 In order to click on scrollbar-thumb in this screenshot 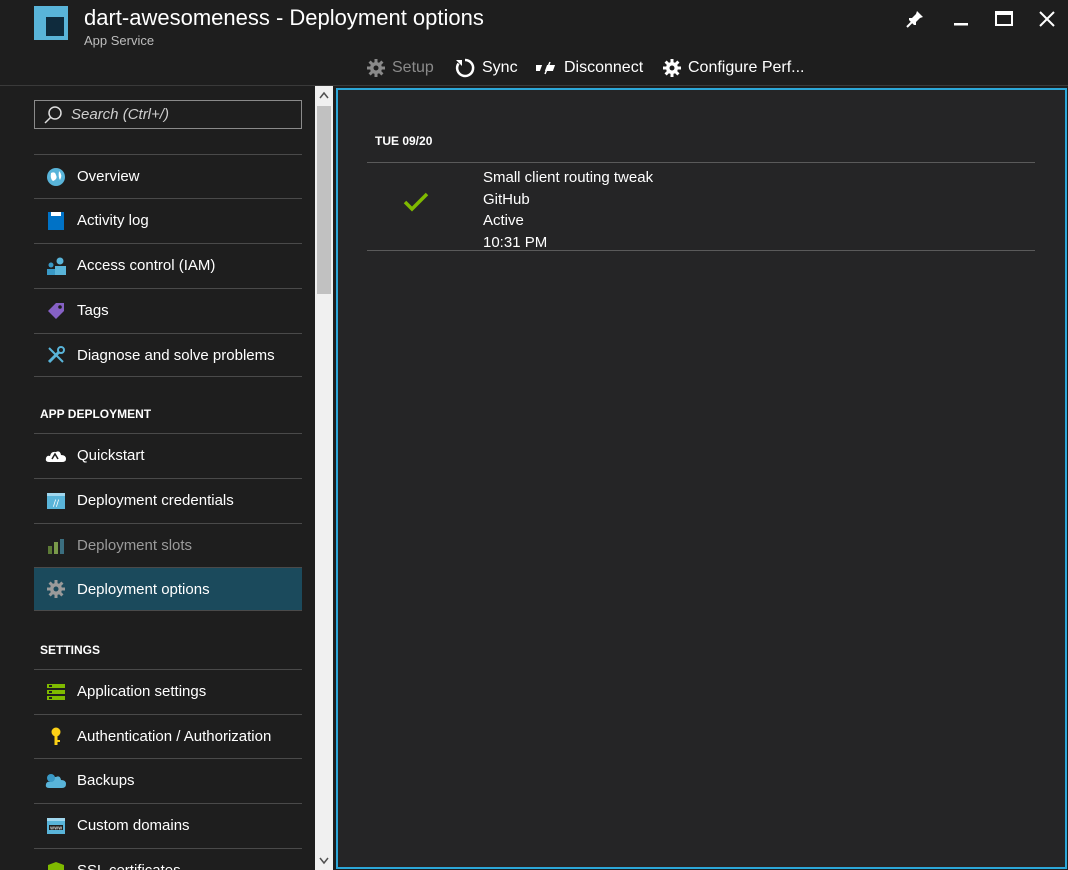, I will do `click(324, 200)`.